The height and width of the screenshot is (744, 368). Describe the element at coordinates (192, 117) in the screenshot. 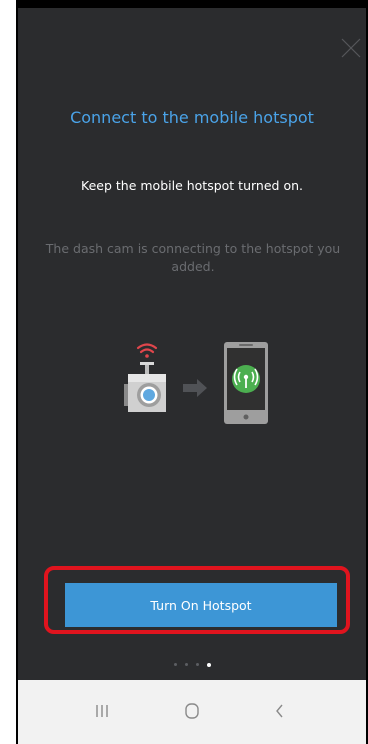

I see `page-title: Connect to the mobile hotspot` at that location.